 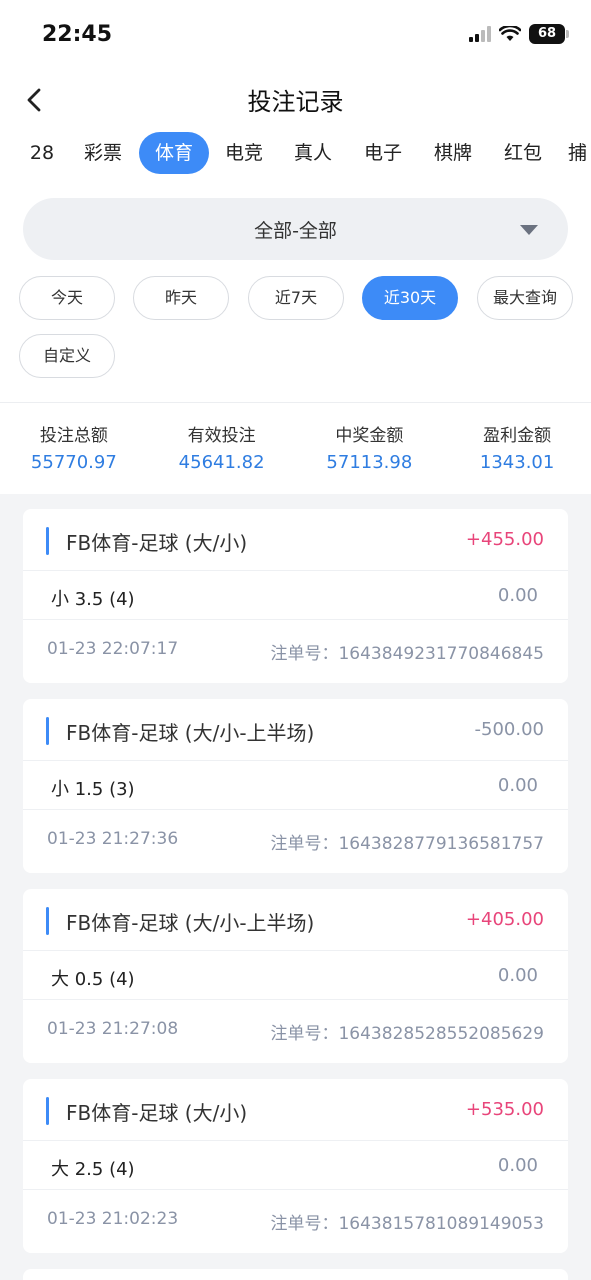 I want to click on caret-down-icon, so click(x=529, y=230).